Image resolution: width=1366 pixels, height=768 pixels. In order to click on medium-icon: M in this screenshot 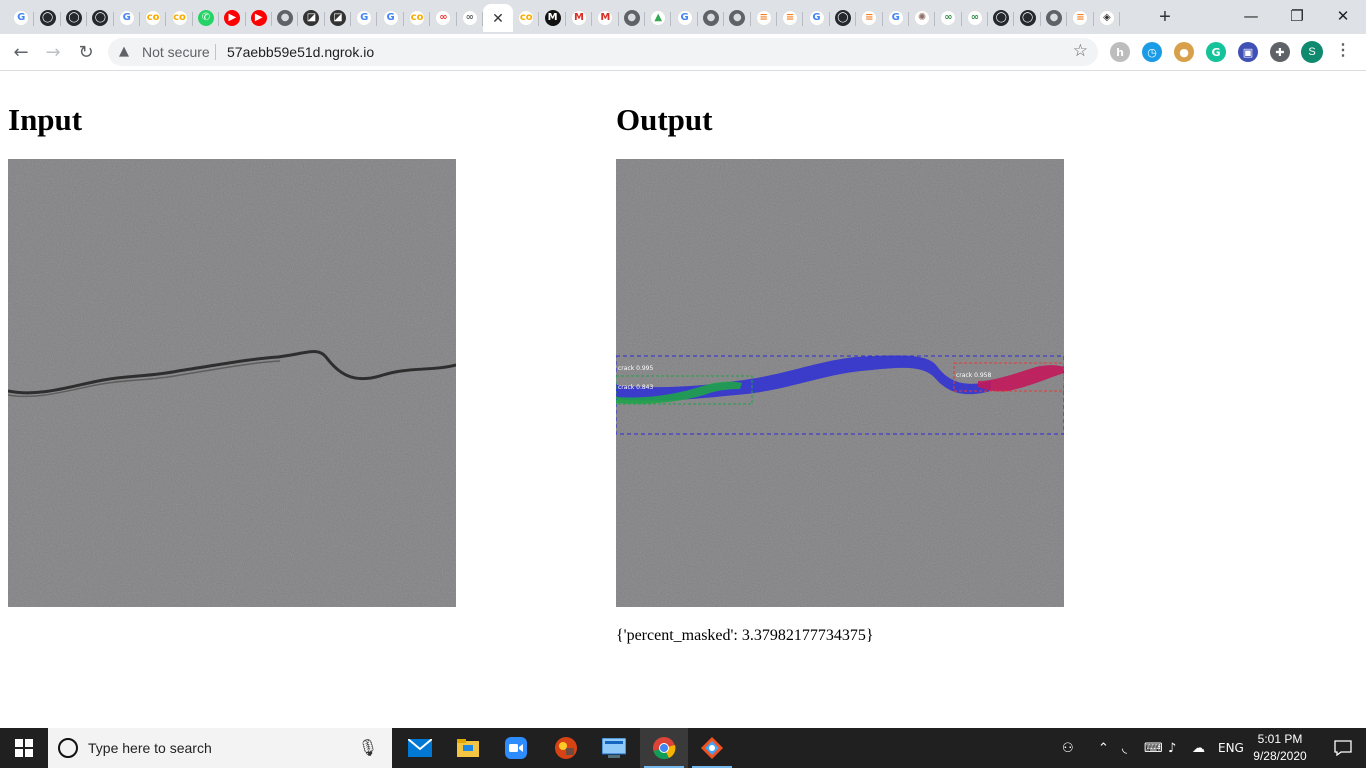, I will do `click(552, 18)`.